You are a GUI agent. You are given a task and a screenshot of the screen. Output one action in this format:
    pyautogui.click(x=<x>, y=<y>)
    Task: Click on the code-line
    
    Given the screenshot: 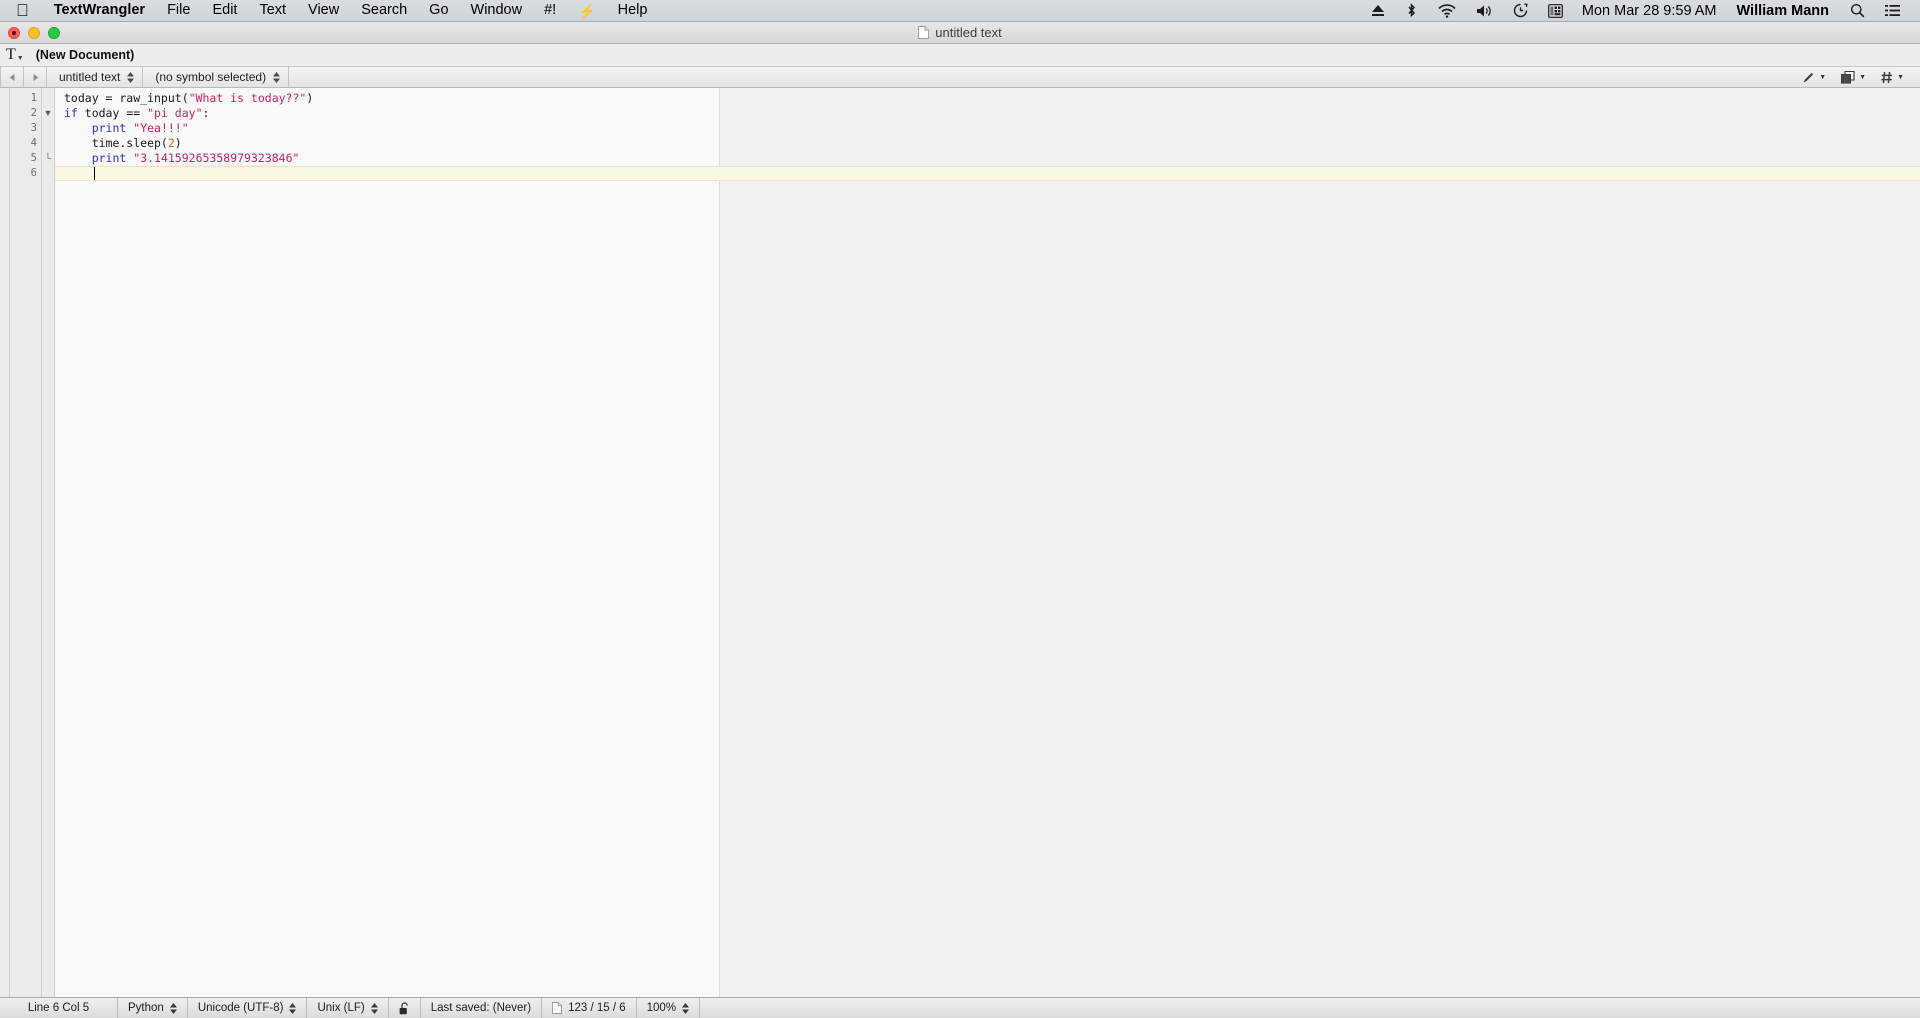 What is the action you would take?
    pyautogui.click(x=992, y=173)
    